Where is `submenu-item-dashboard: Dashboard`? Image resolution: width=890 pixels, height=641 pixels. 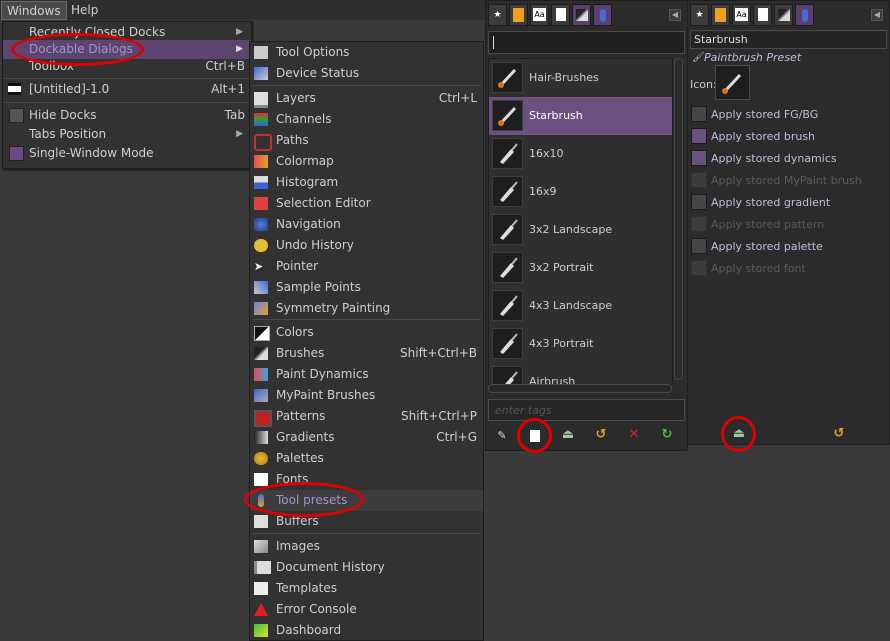
submenu-item-dashboard: Dashboard is located at coordinates (366, 630).